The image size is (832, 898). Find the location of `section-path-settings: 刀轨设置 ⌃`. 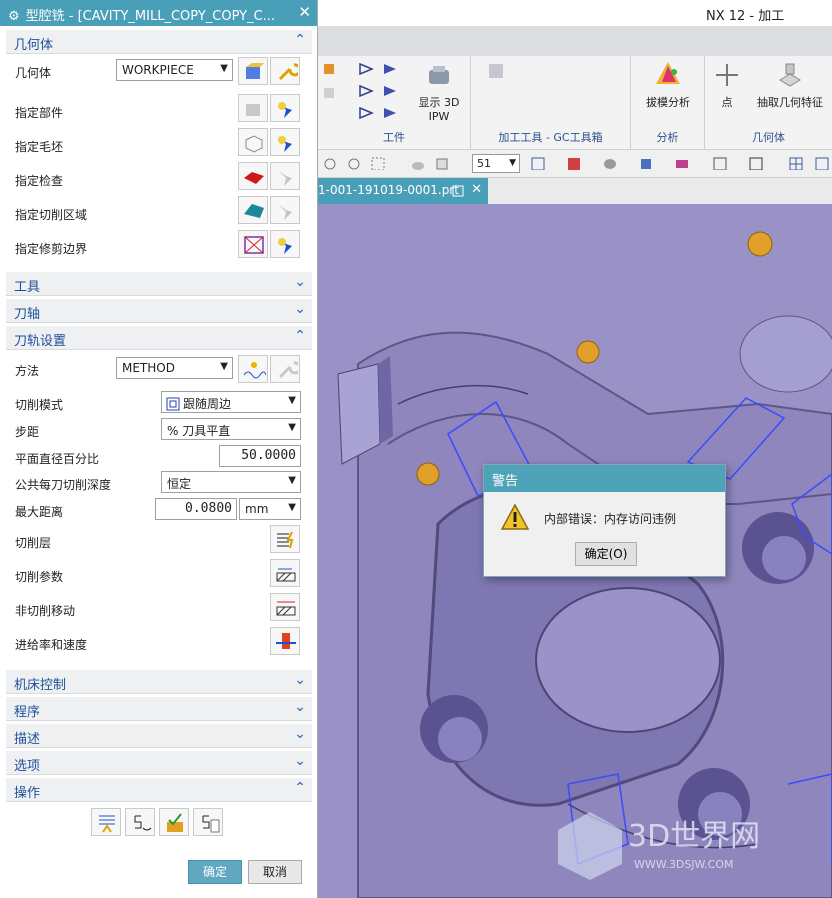

section-path-settings: 刀轨设置 ⌃ is located at coordinates (159, 338).